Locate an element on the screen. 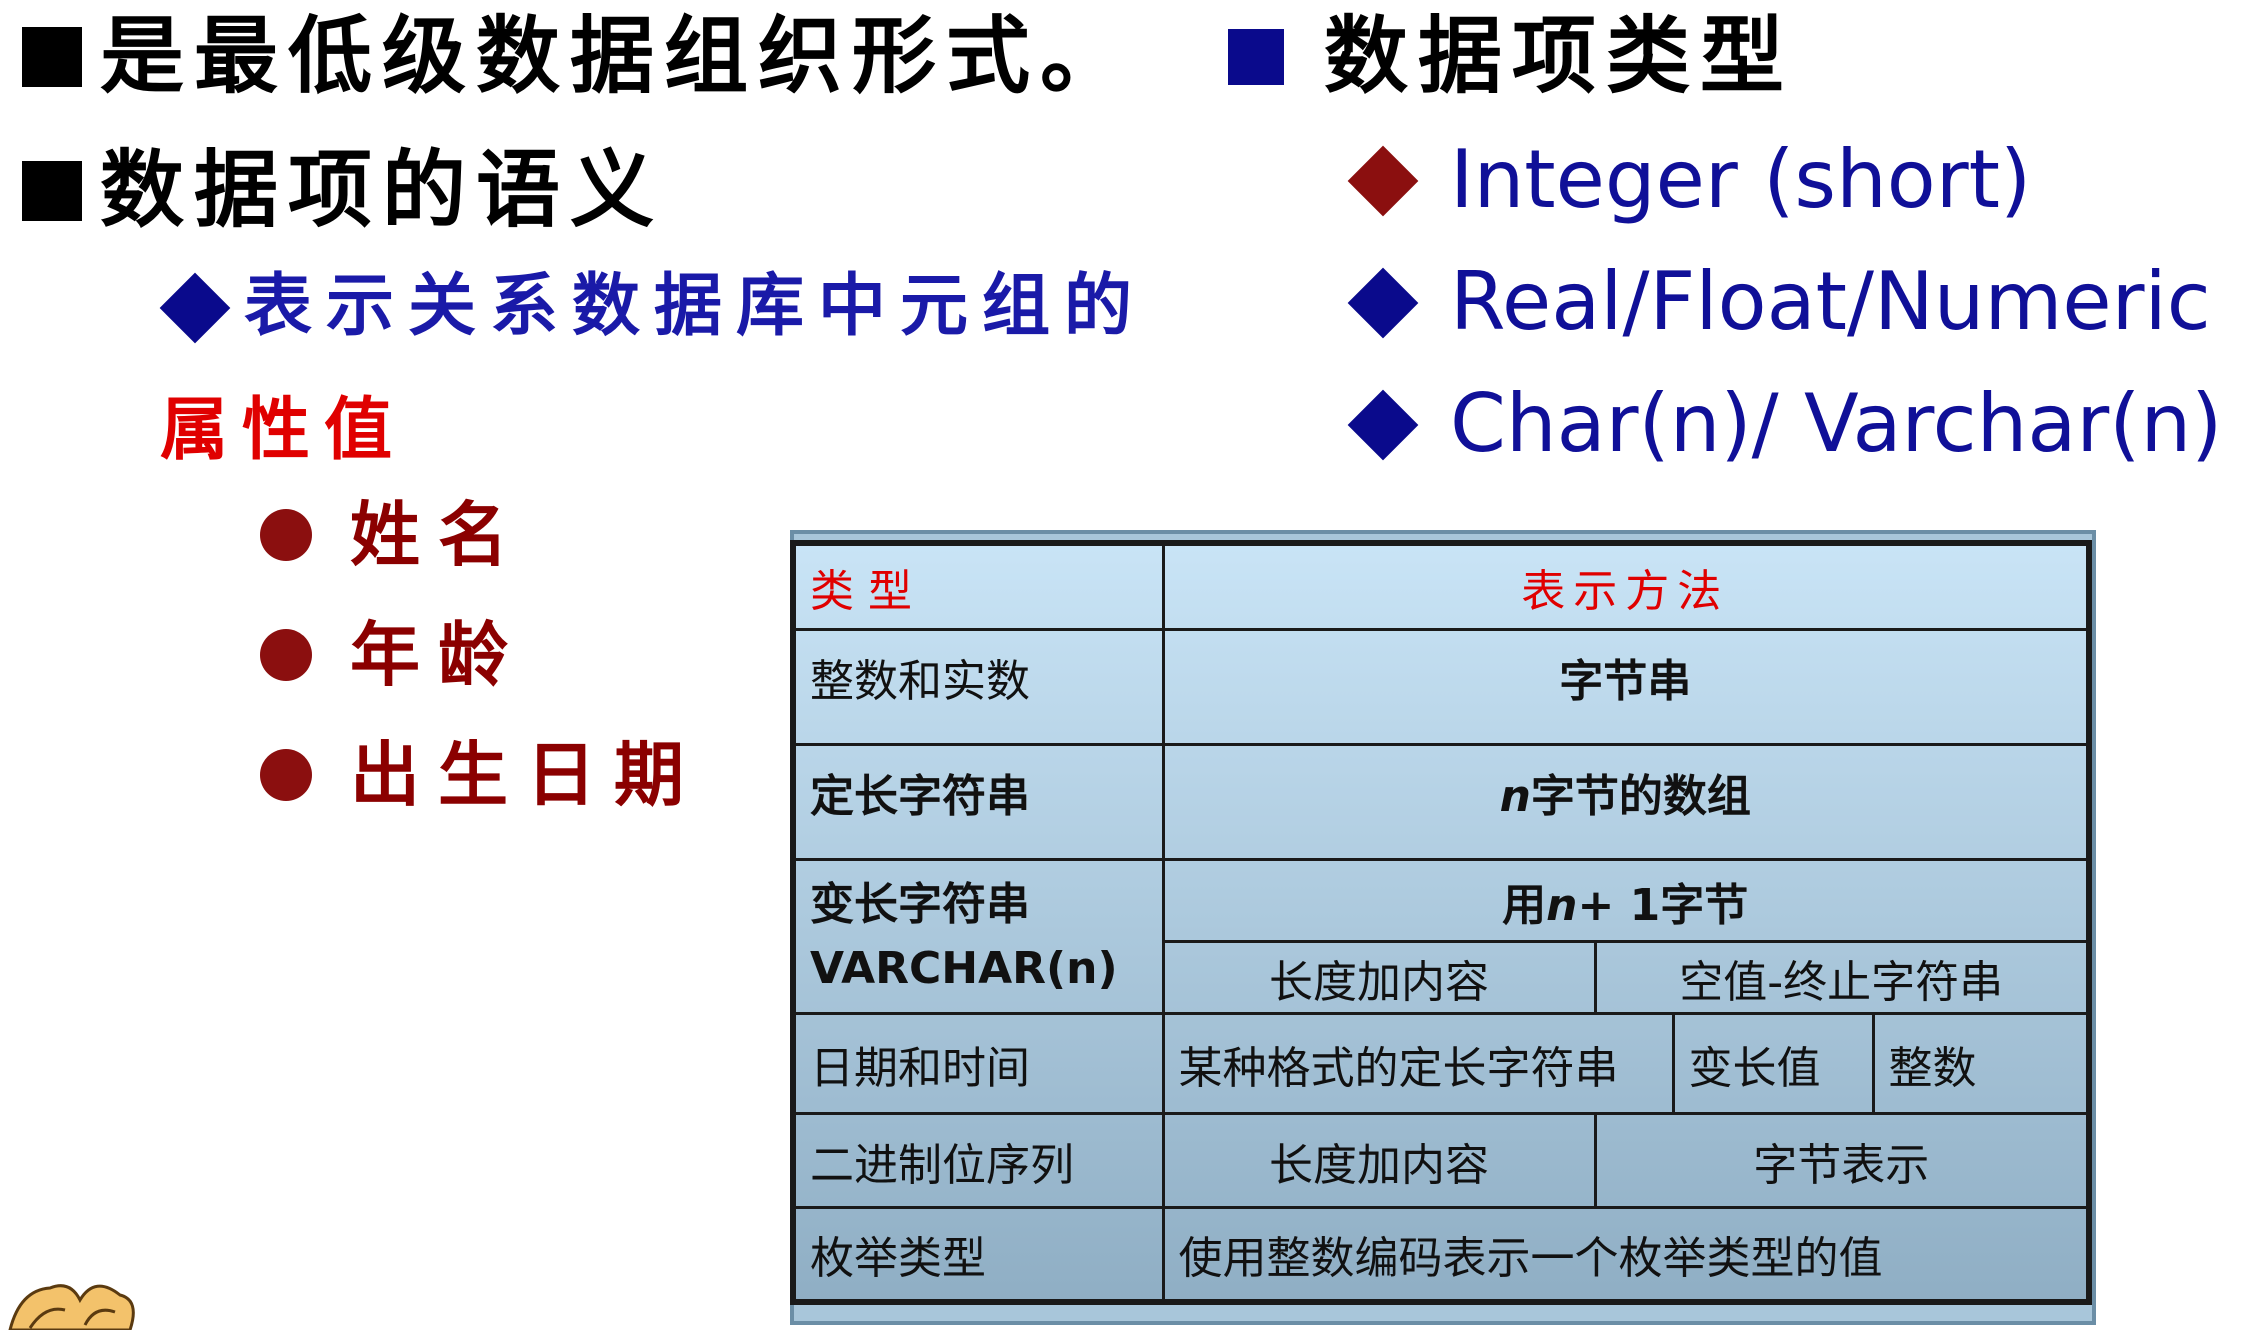  table-row: 二进制位序列 长度加内容 字节表示 is located at coordinates (1441, 1160).